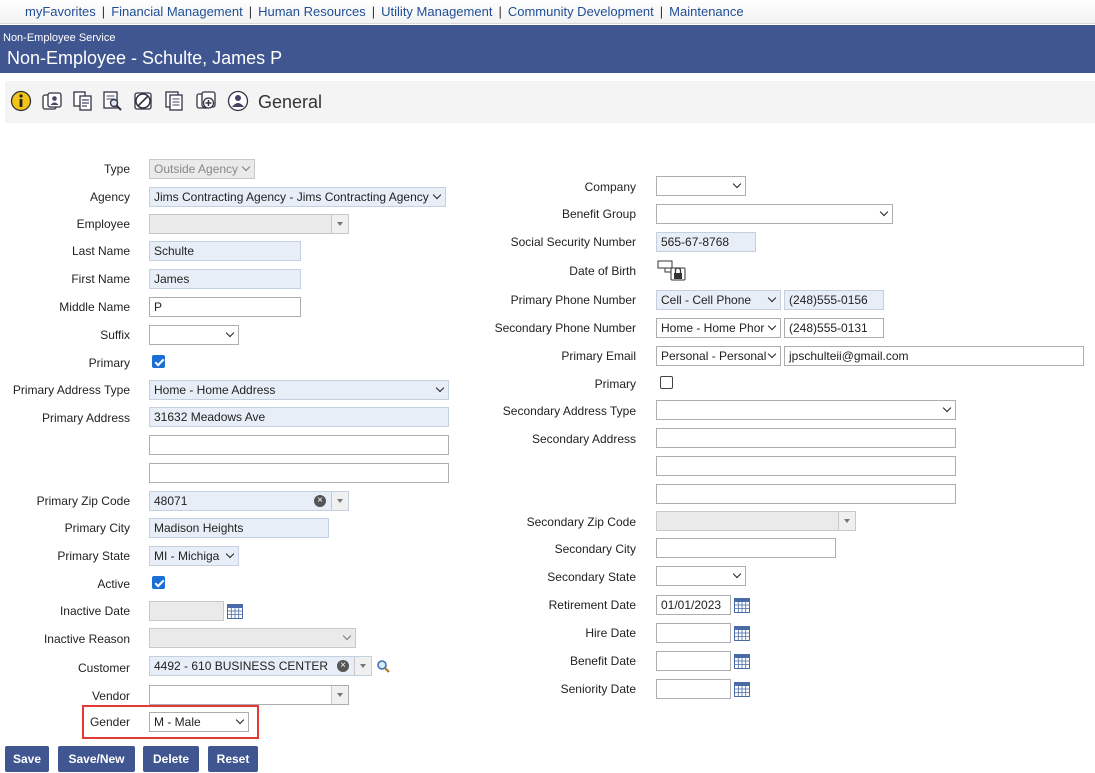  What do you see at coordinates (598, 356) in the screenshot?
I see `primary-email-label: Primary Email` at bounding box center [598, 356].